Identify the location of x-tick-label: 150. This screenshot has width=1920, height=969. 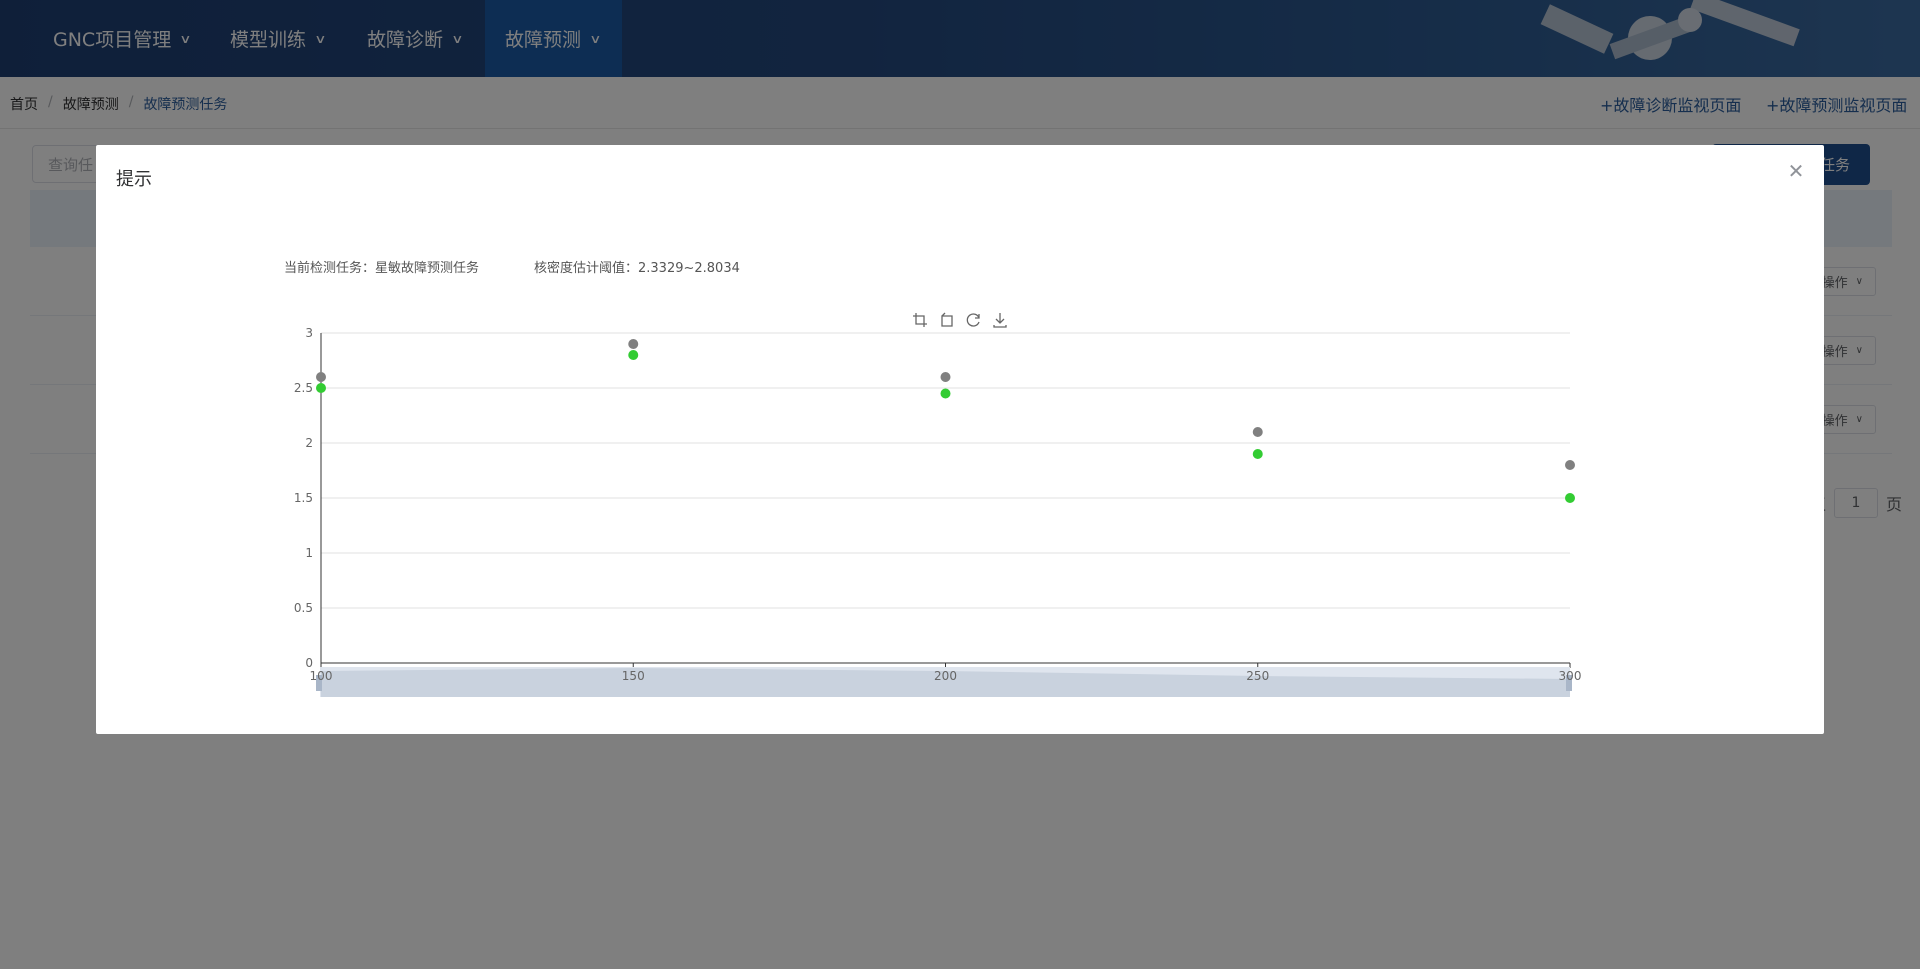
(633, 676).